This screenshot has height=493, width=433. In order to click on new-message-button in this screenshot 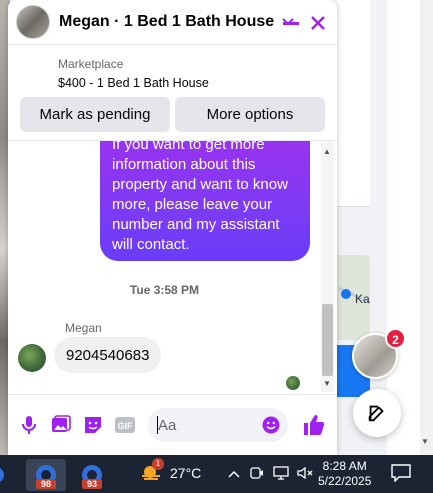, I will do `click(377, 413)`.